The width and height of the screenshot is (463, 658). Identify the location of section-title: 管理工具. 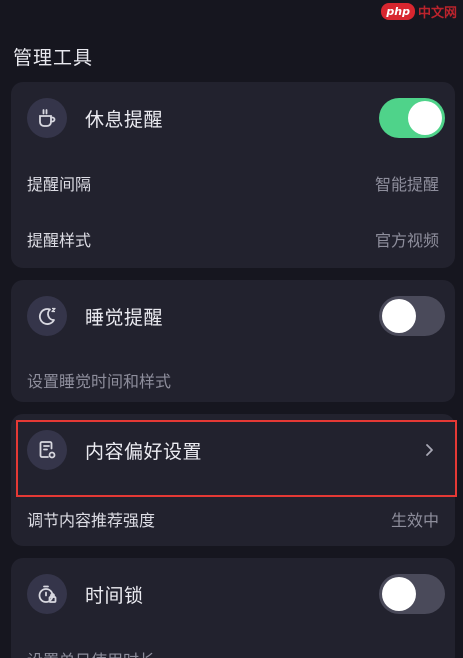
(53, 58).